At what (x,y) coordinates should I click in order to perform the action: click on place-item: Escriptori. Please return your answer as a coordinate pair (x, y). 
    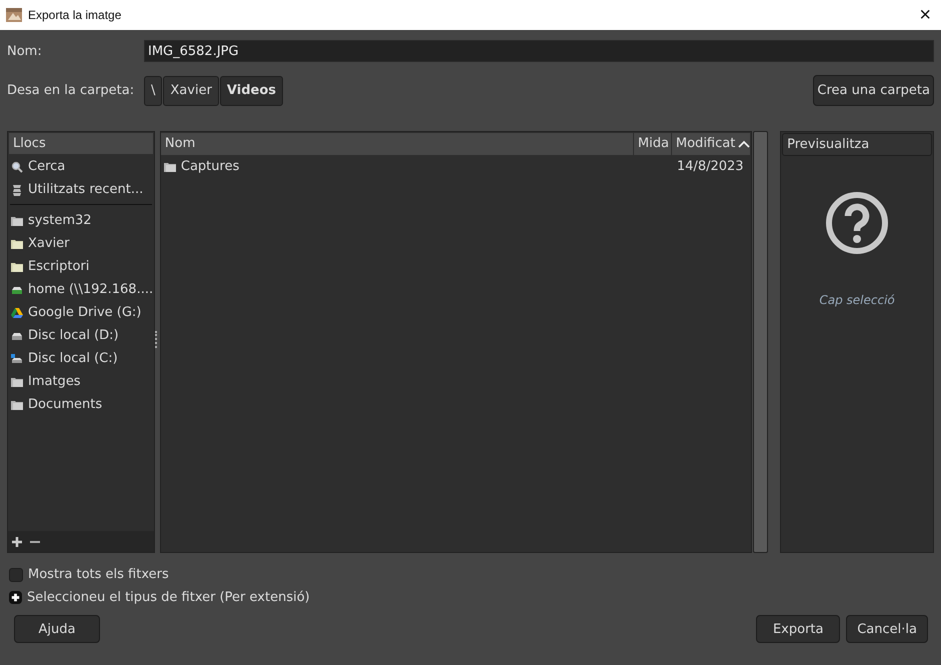
    Looking at the image, I should click on (81, 266).